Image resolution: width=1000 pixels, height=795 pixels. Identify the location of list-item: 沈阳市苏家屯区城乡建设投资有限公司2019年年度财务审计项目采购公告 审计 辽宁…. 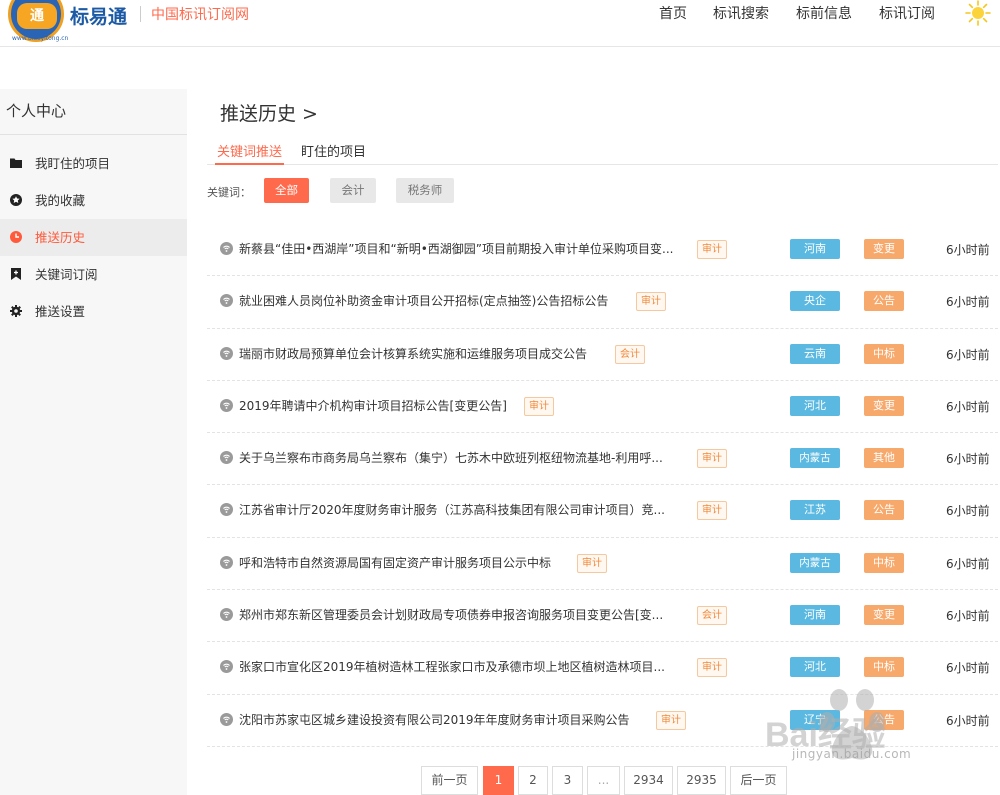
(602, 721).